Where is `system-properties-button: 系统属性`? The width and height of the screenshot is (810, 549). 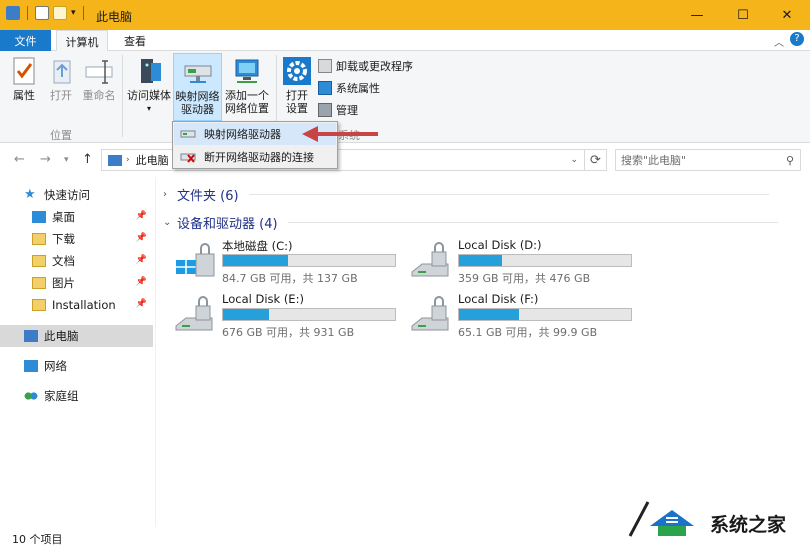
system-properties-button: 系统属性 is located at coordinates (349, 88).